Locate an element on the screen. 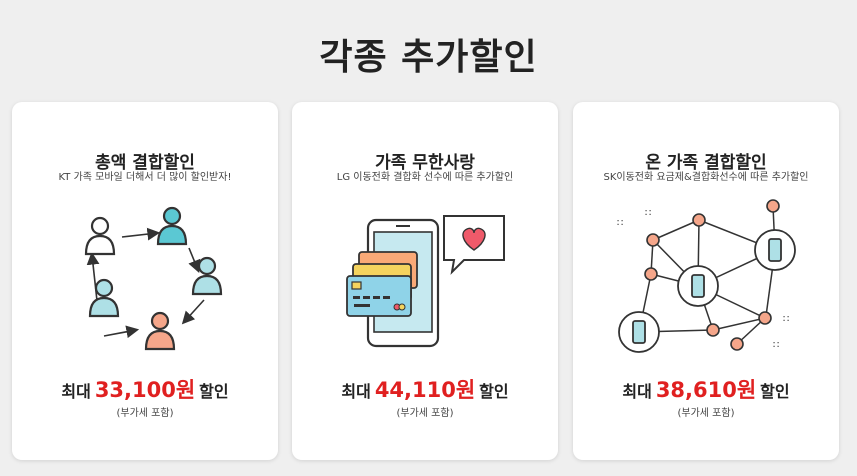  max-discount-price: 최대 44,110원 할인 is located at coordinates (425, 390).